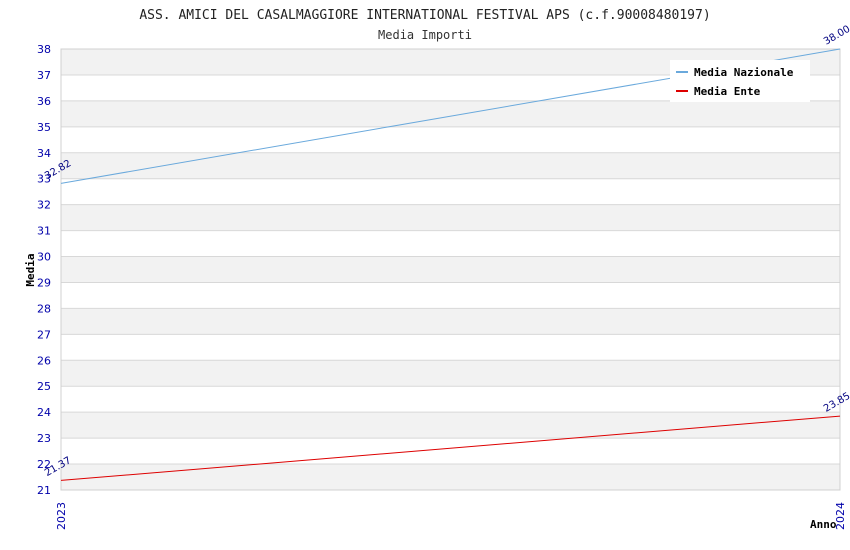 The image size is (850, 550). Describe the element at coordinates (740, 81) in the screenshot. I see `legend: Media Nazionale Media Ente` at that location.